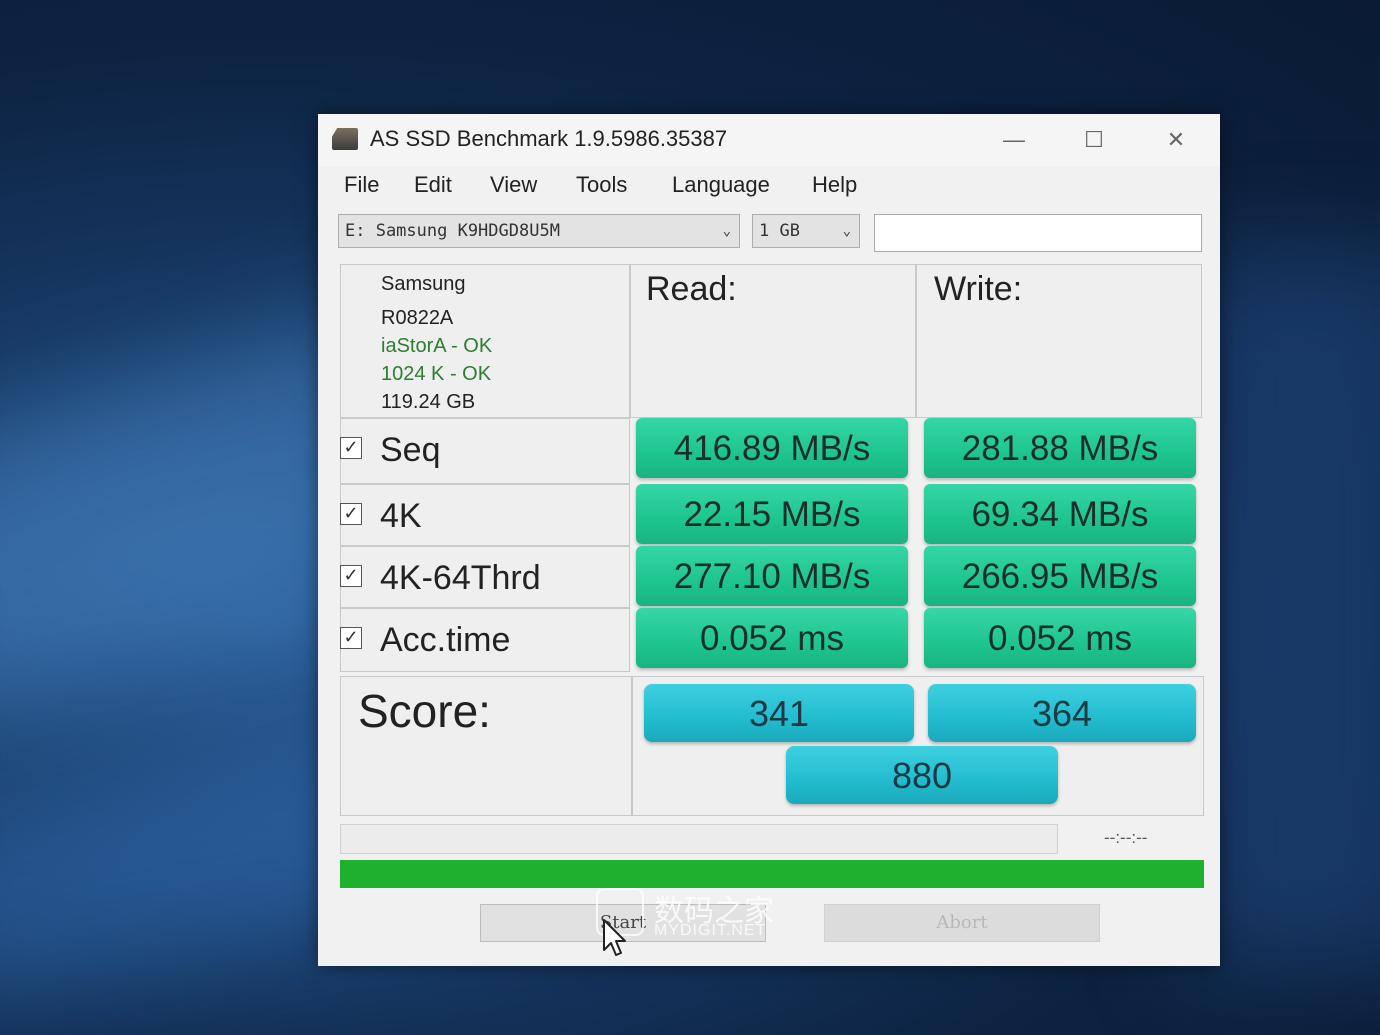 The image size is (1380, 1035). What do you see at coordinates (445, 640) in the screenshot?
I see `row-acc-time-label: Acc.time` at bounding box center [445, 640].